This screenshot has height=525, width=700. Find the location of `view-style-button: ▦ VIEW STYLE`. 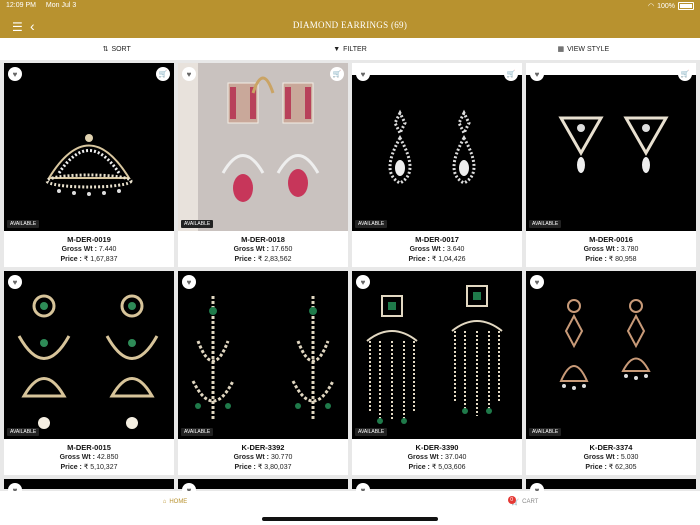

view-style-button: ▦ VIEW STYLE is located at coordinates (583, 49).